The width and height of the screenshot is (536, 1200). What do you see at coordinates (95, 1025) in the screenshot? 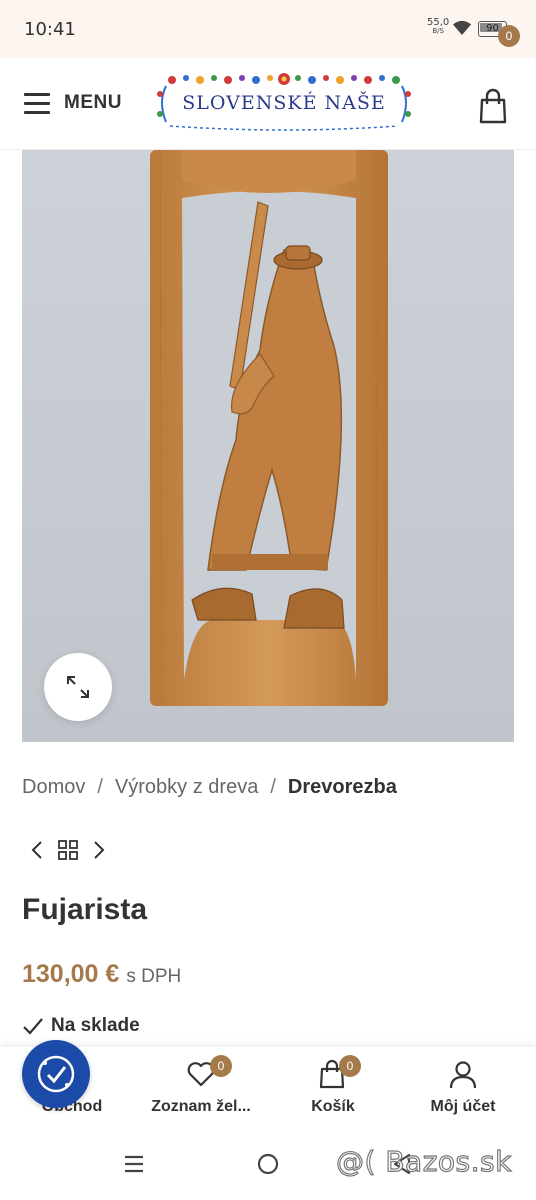
I see `stock-label: Na sklade` at bounding box center [95, 1025].